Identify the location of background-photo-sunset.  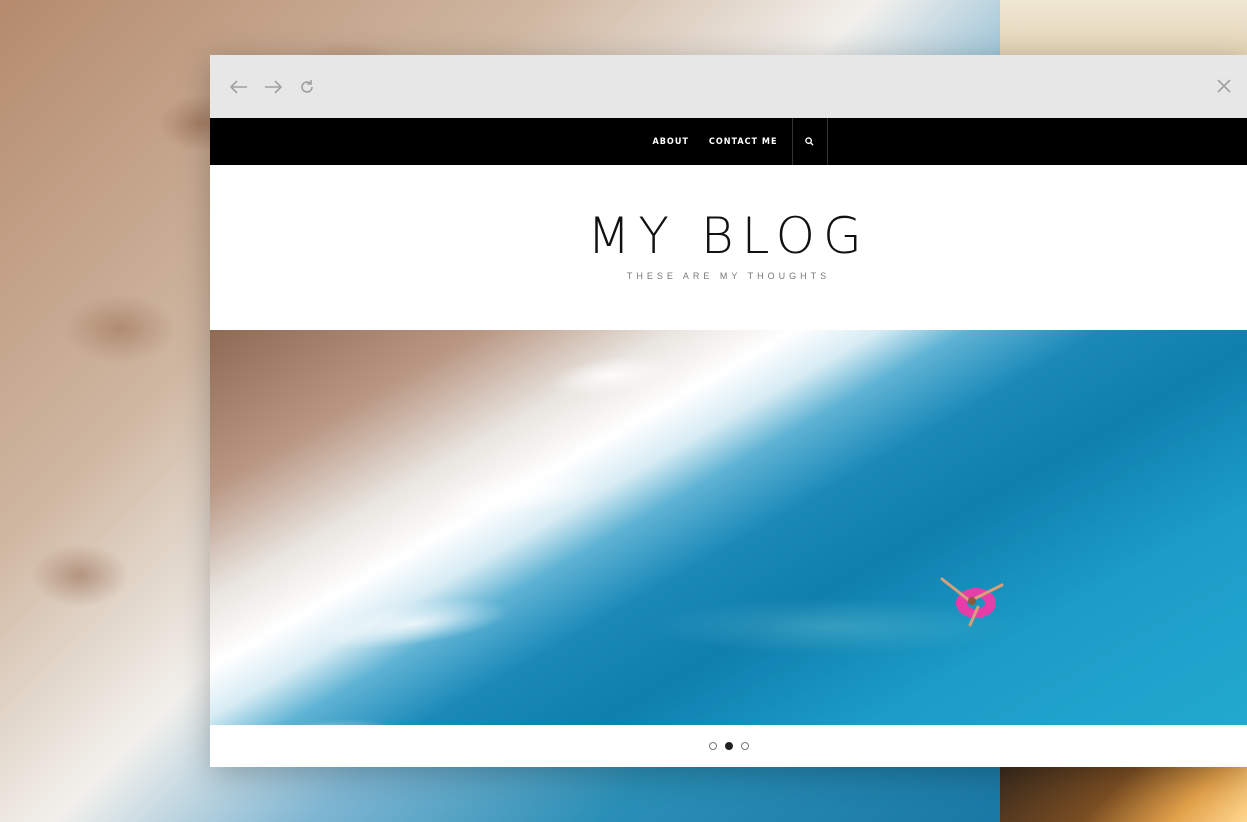
(1123, 794).